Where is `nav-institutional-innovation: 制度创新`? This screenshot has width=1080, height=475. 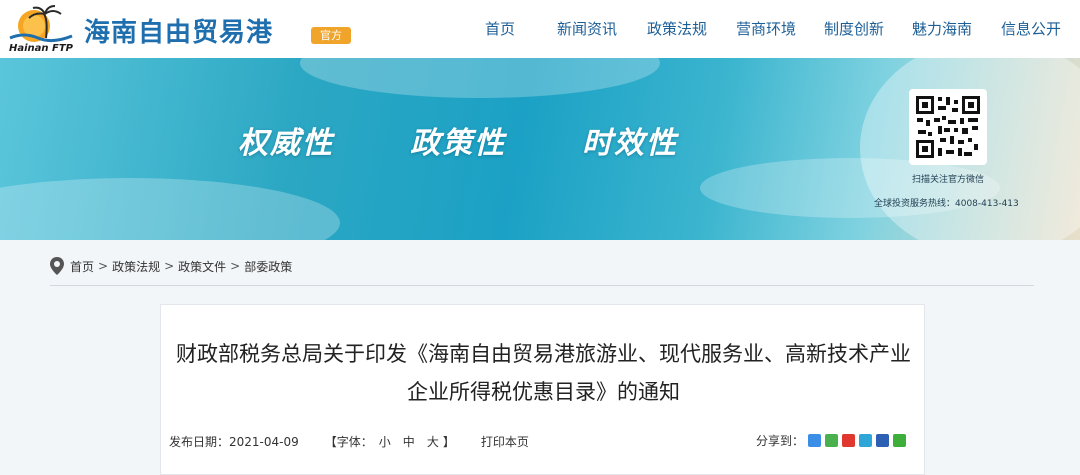 nav-institutional-innovation: 制度创新 is located at coordinates (854, 28).